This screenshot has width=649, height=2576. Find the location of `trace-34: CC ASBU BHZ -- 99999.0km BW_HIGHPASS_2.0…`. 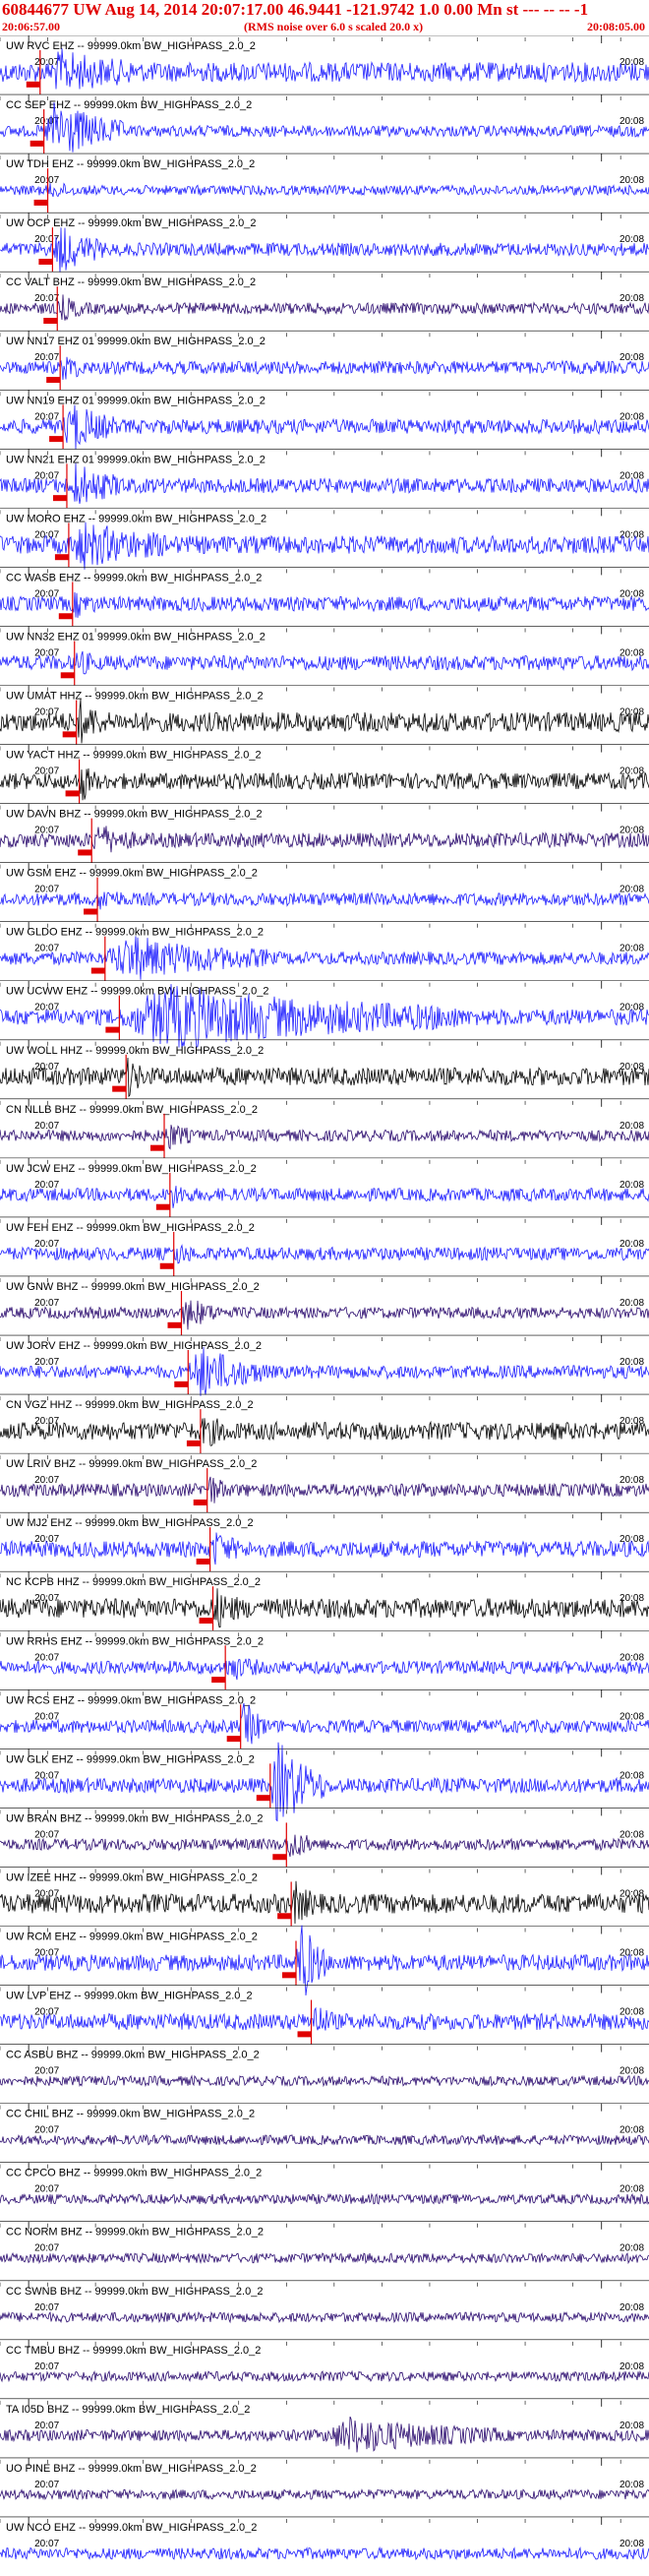

trace-34: CC ASBU BHZ -- 99999.0km BW_HIGHPASS_2.0… is located at coordinates (324, 2066).